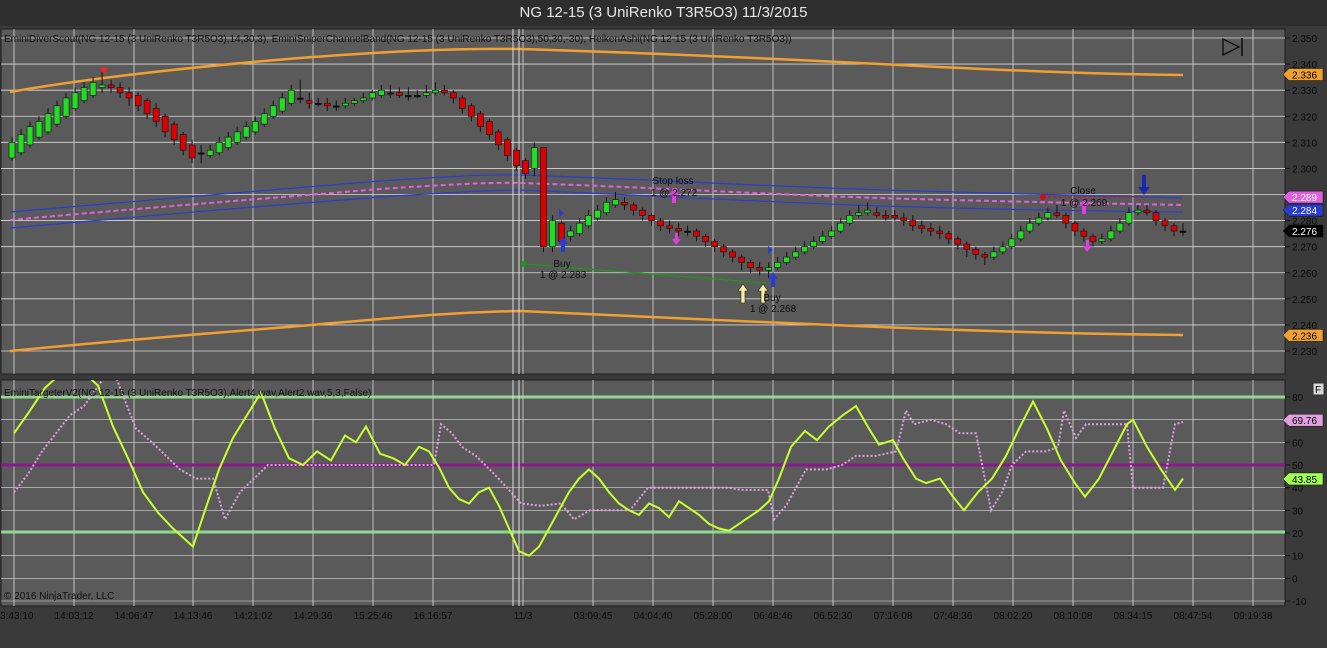  What do you see at coordinates (1318, 389) in the screenshot?
I see `panel-corner-button: F` at bounding box center [1318, 389].